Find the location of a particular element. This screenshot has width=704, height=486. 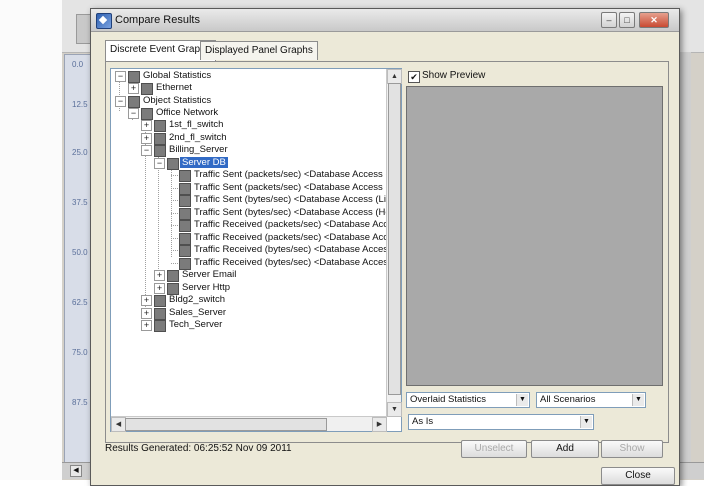

scroll-up-button: ▲ is located at coordinates (394, 76).